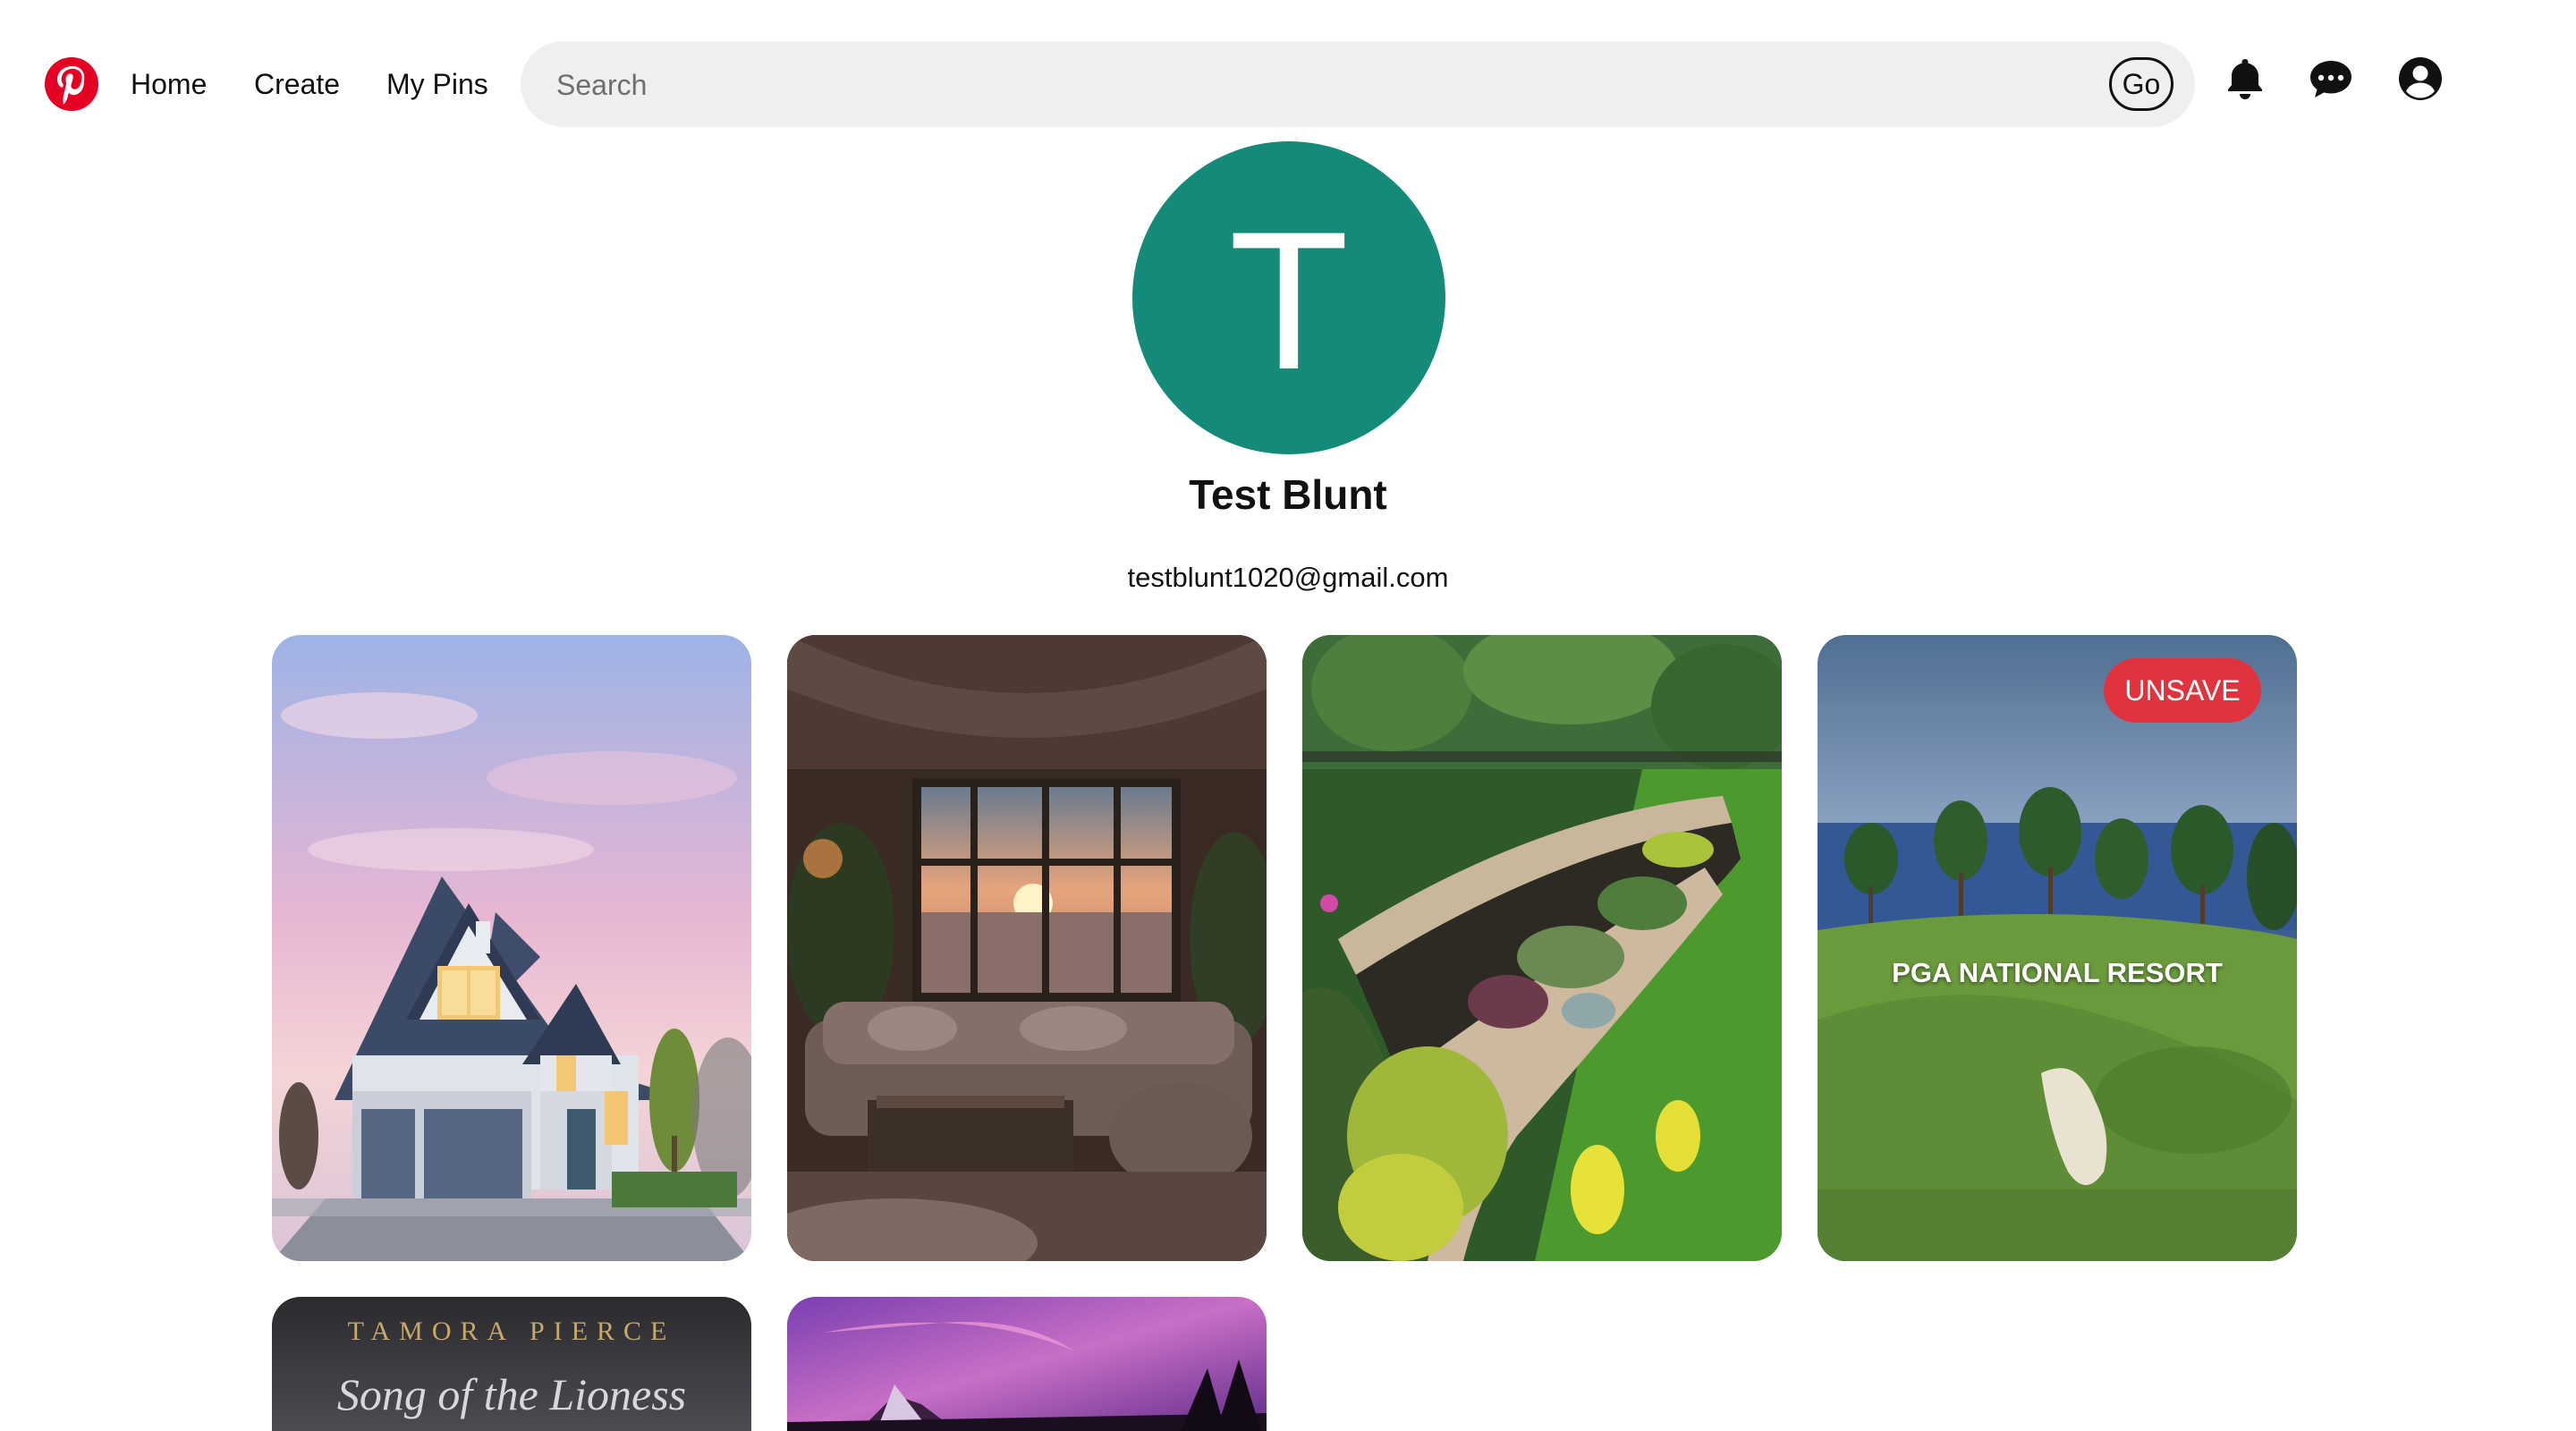 This screenshot has width=2576, height=1431. Describe the element at coordinates (71, 84) in the screenshot. I see `pinterest-logo-icon` at that location.